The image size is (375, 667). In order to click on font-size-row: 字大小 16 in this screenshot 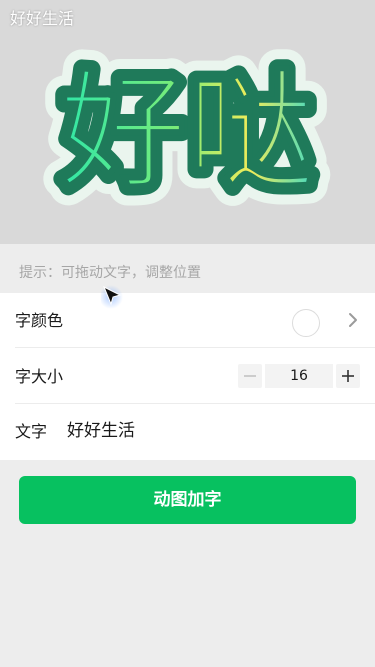, I will do `click(187, 376)`.